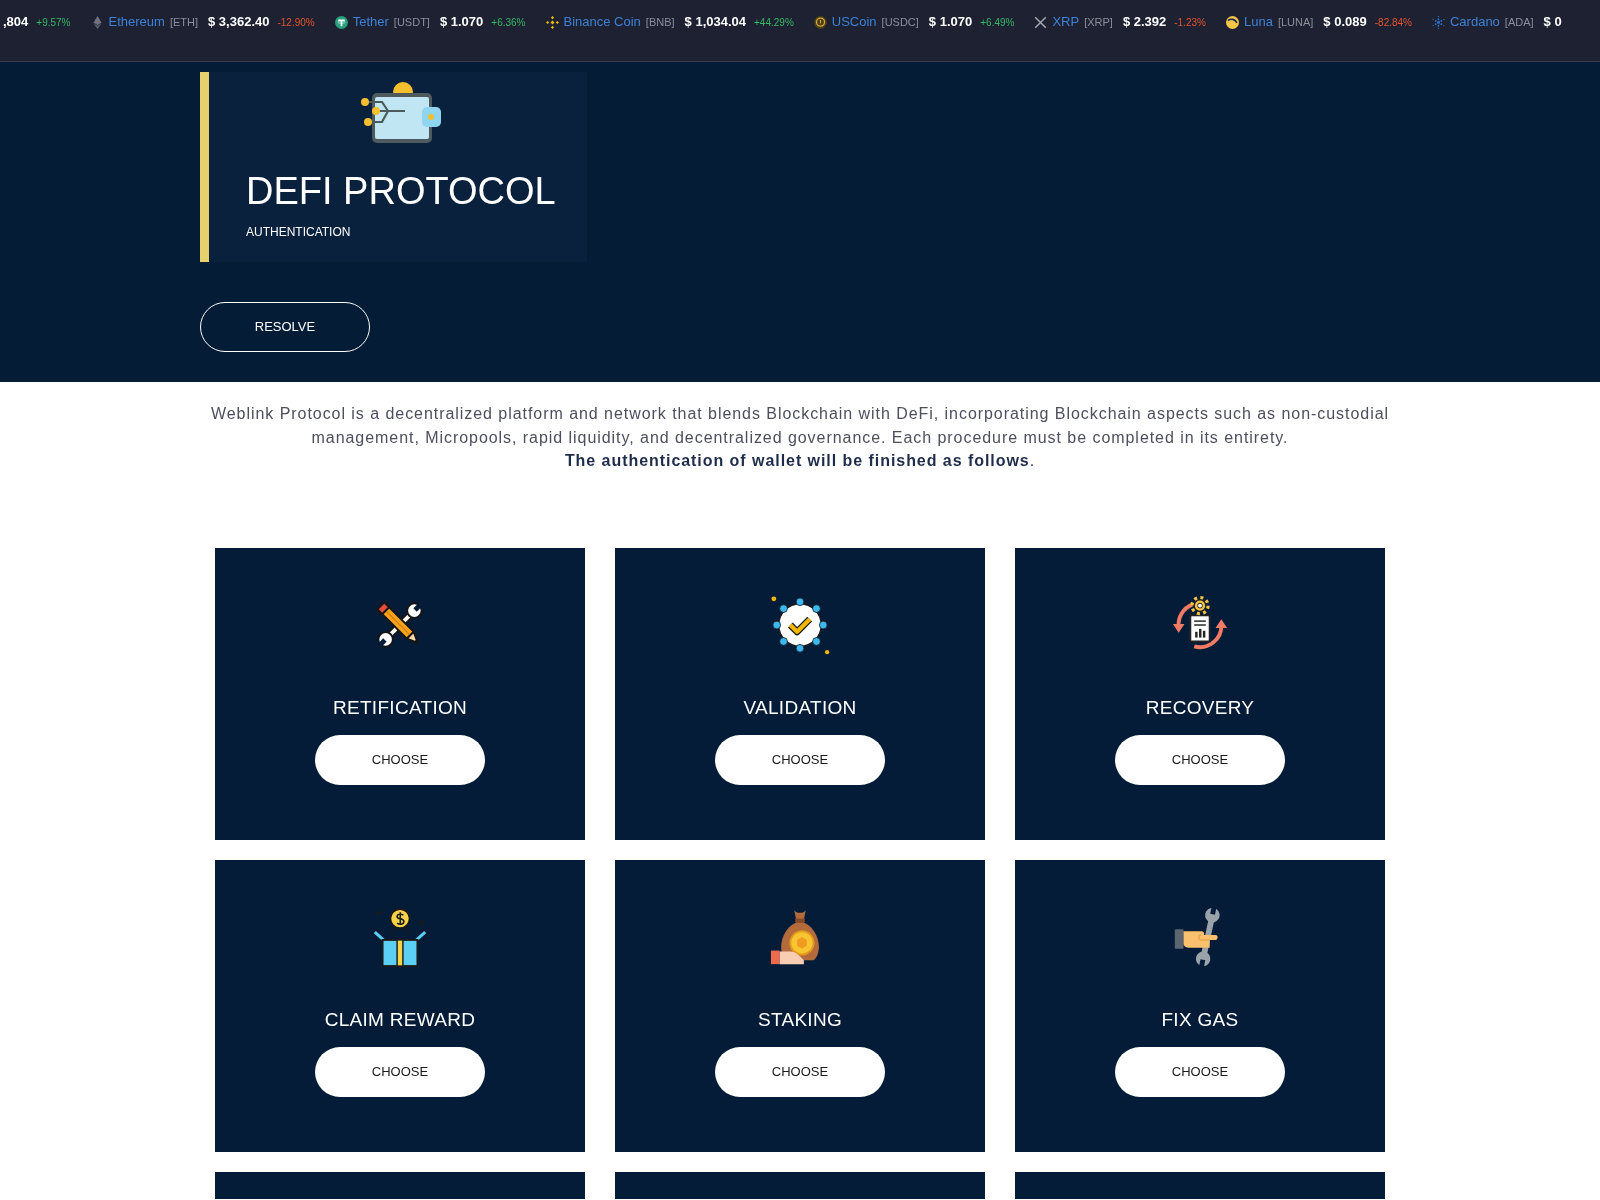 This screenshot has height=1200, width=1600. What do you see at coordinates (1345, 22) in the screenshot?
I see `coin-price: $ 0.089` at bounding box center [1345, 22].